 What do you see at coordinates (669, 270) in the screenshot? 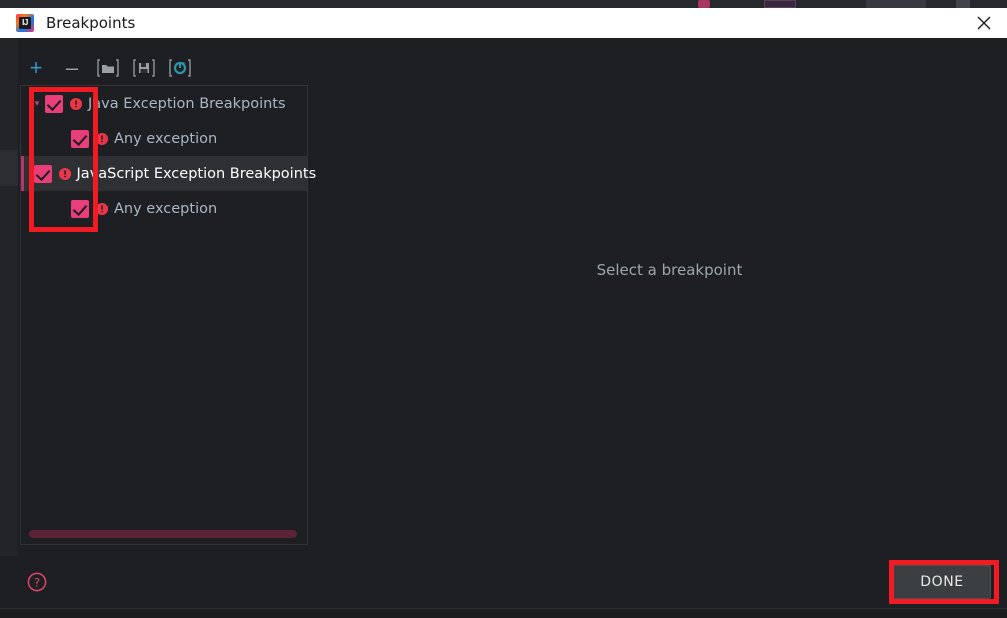
I see `empty-state-message: Select a breakpoint` at bounding box center [669, 270].